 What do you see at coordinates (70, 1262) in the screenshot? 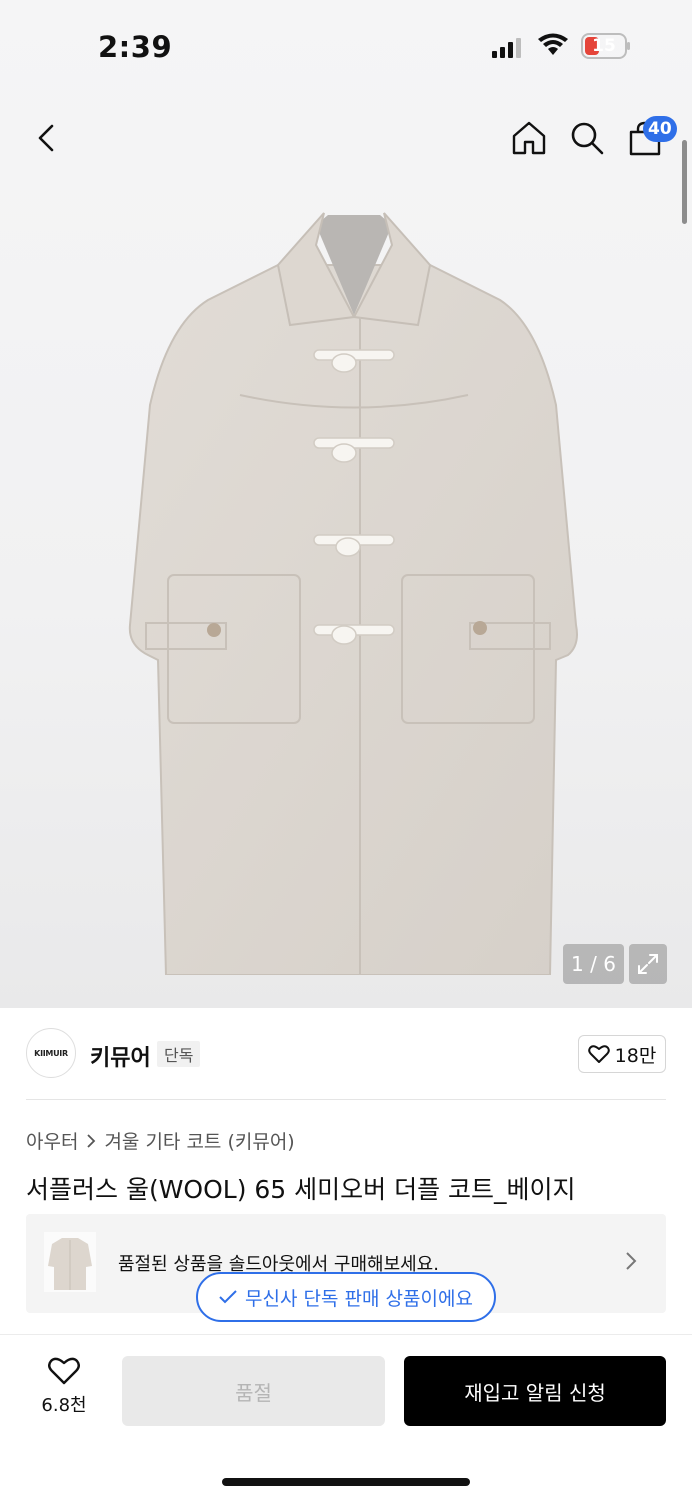
I see `soldout-thumbnail` at bounding box center [70, 1262].